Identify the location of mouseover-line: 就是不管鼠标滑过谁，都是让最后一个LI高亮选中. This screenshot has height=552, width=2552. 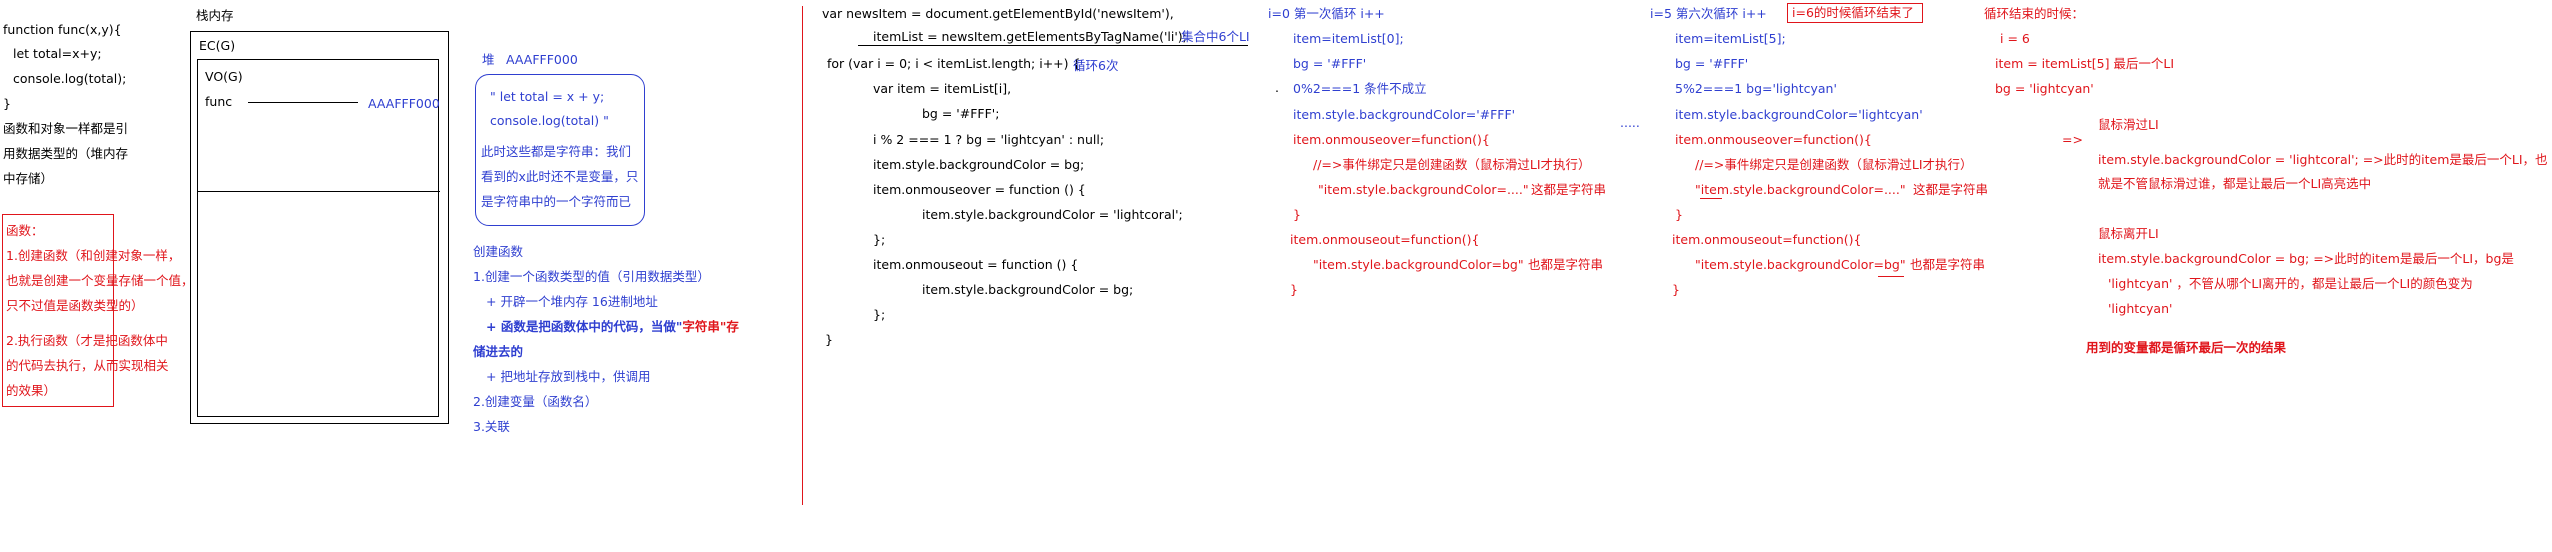
(2235, 183).